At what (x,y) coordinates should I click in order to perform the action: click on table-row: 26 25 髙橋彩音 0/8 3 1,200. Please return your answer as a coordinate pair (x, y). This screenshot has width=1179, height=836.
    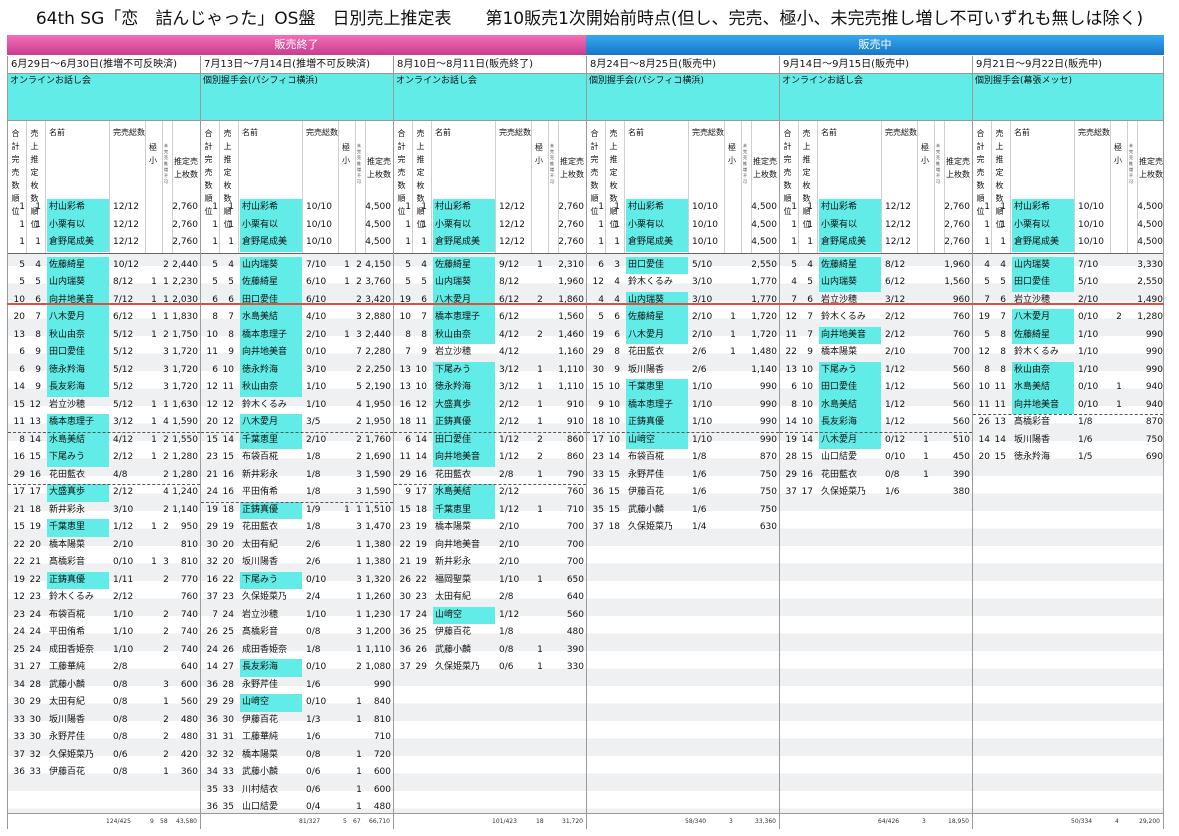
    Looking at the image, I should click on (297, 633).